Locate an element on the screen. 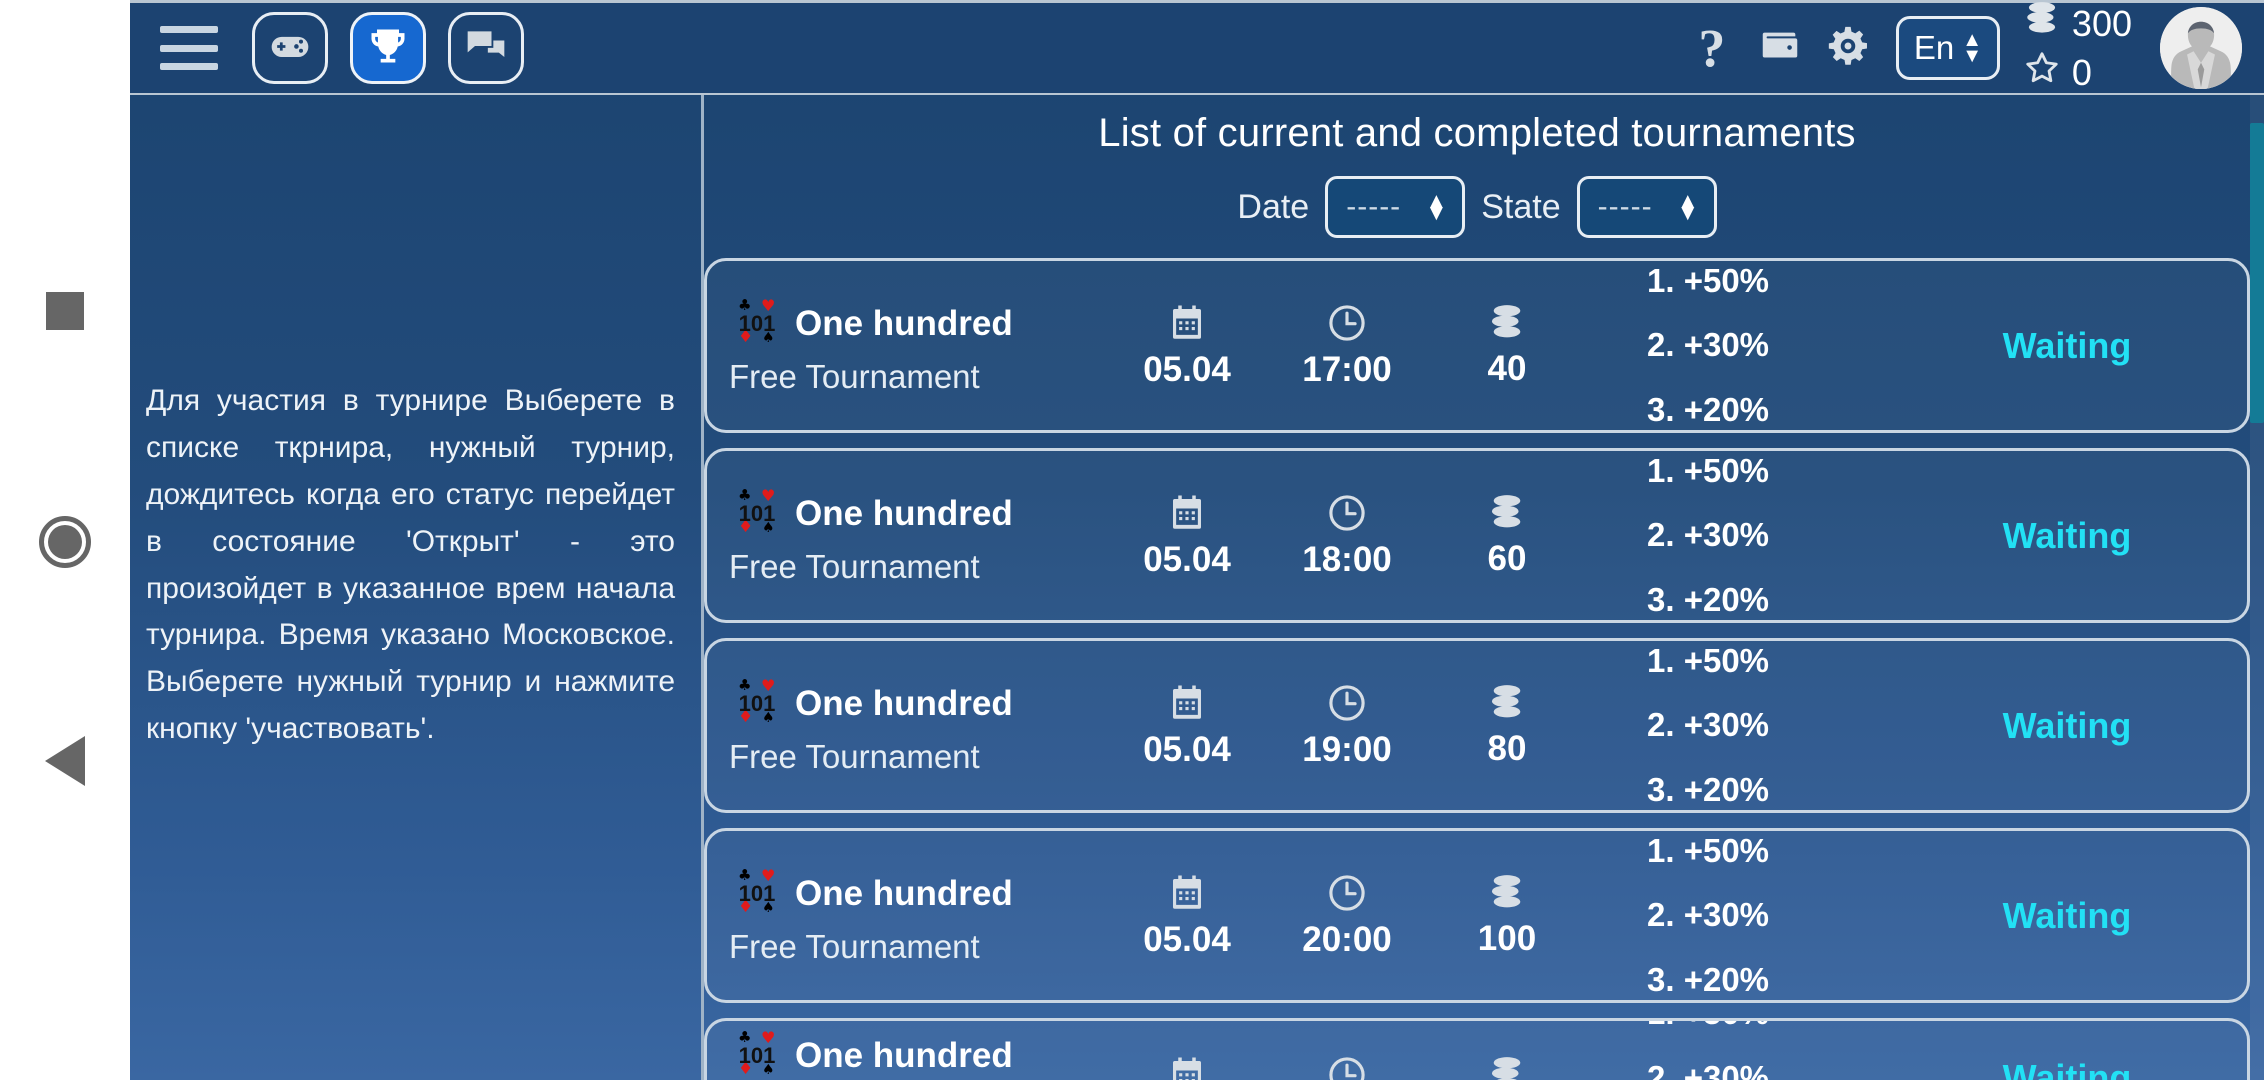 The width and height of the screenshot is (2264, 1080). nav-button-tournaments is located at coordinates (388, 48).